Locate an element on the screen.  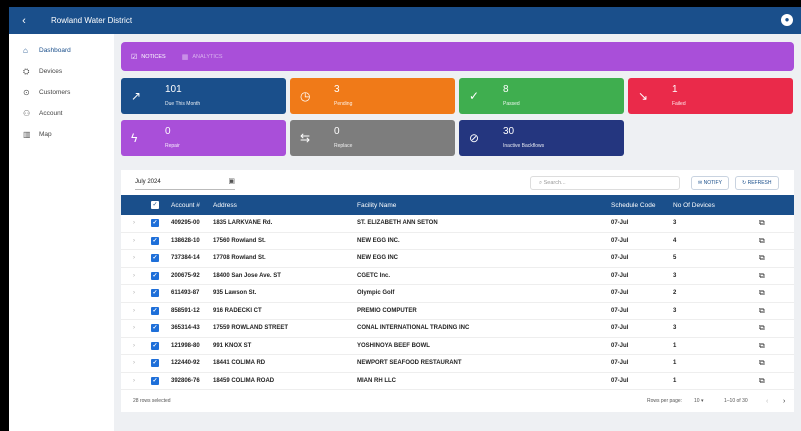
header-account: Account # is located at coordinates (185, 205).